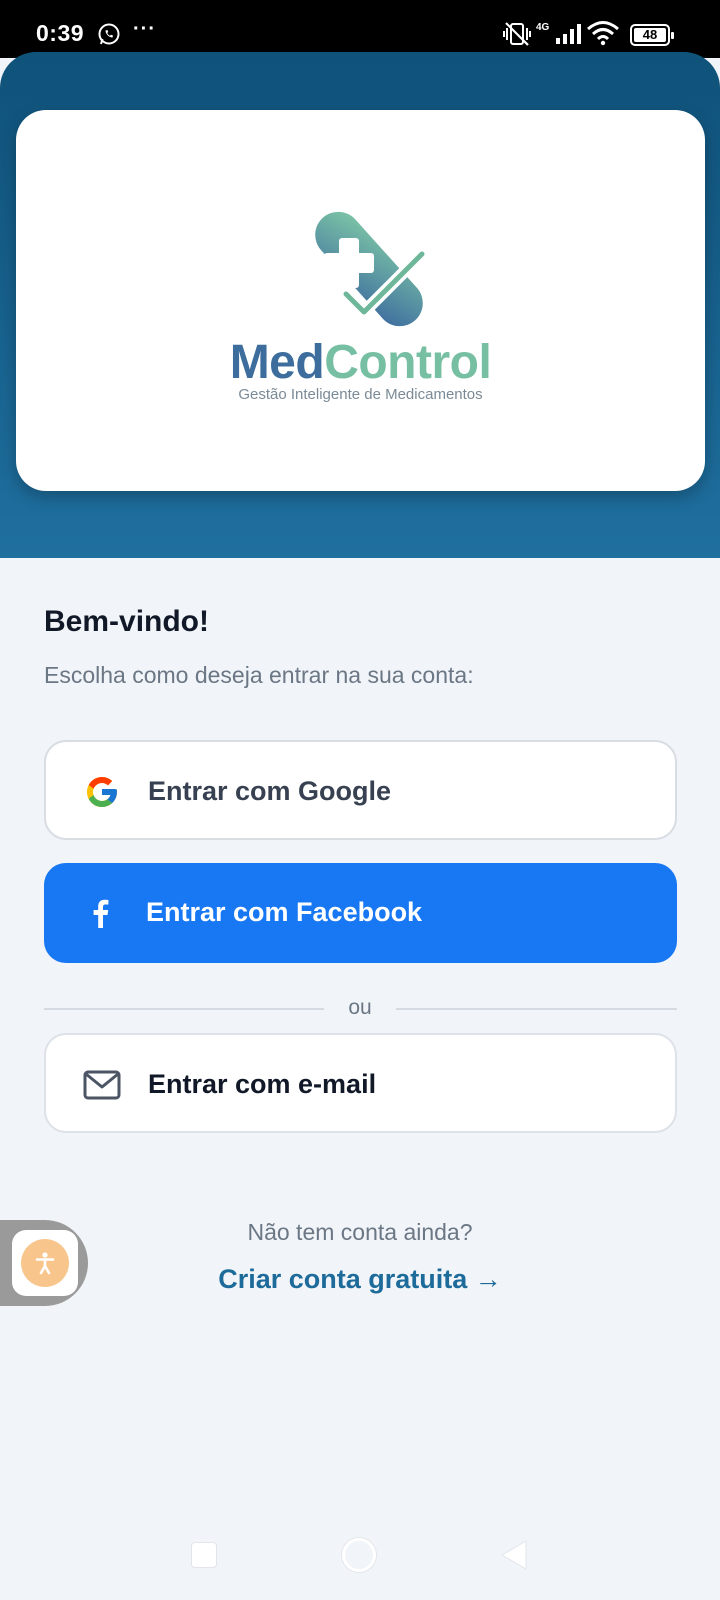 This screenshot has height=1600, width=720. I want to click on wifi-icon, so click(603, 35).